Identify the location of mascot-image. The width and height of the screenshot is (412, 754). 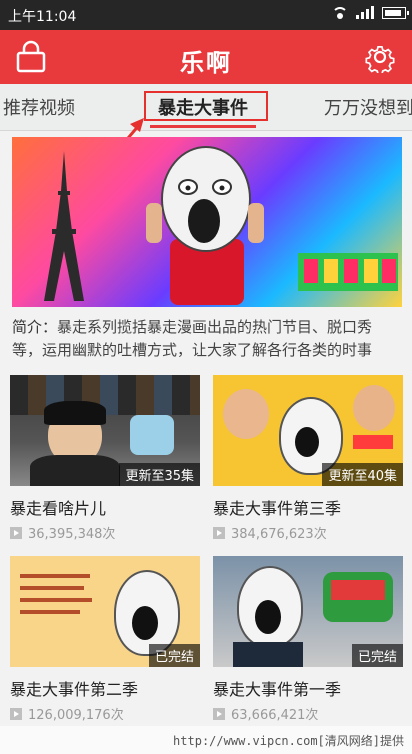
(205, 225).